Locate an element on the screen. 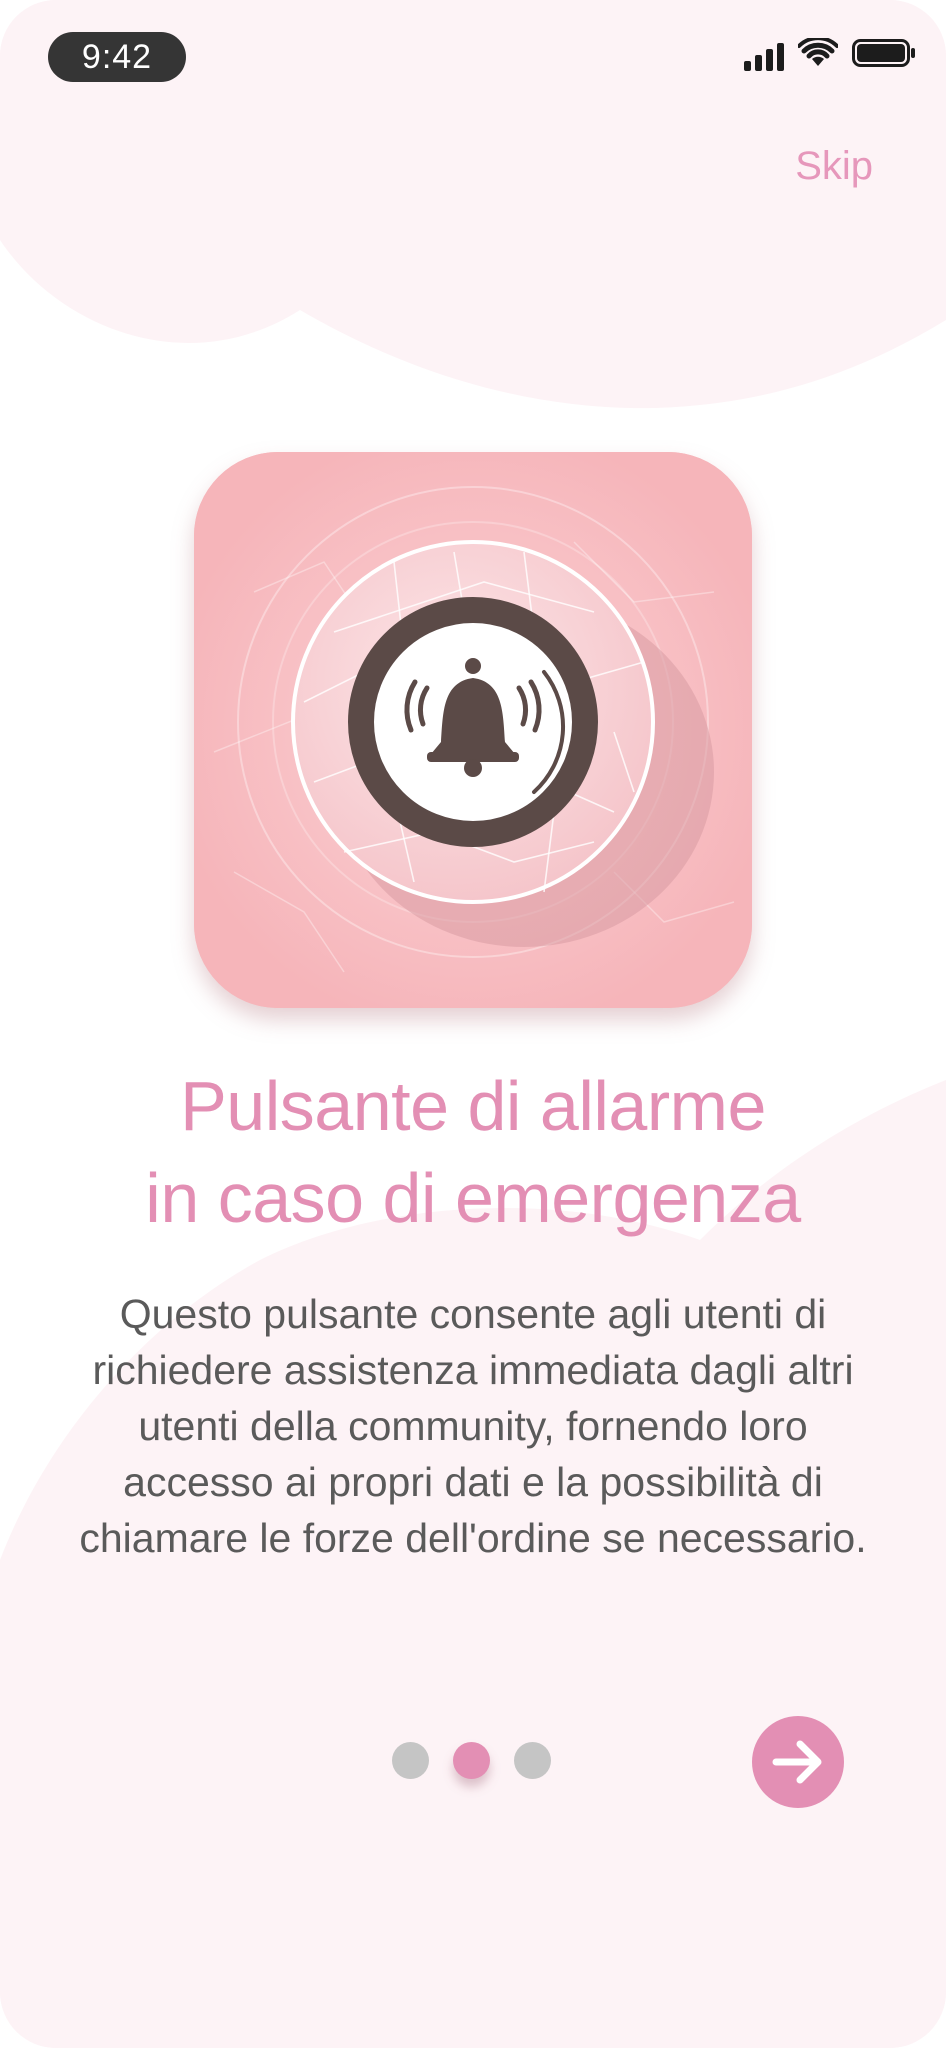  page-indicator is located at coordinates (471, 1760).